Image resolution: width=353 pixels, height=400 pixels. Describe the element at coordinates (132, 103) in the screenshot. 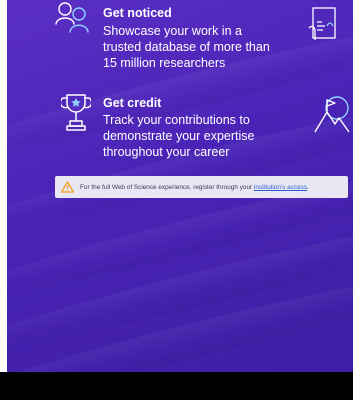

I see `feature-title: Get credit` at that location.